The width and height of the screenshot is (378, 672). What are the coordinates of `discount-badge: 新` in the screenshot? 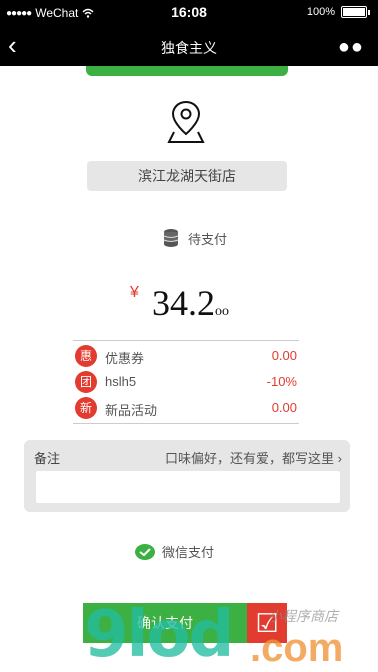 It's located at (86, 408).